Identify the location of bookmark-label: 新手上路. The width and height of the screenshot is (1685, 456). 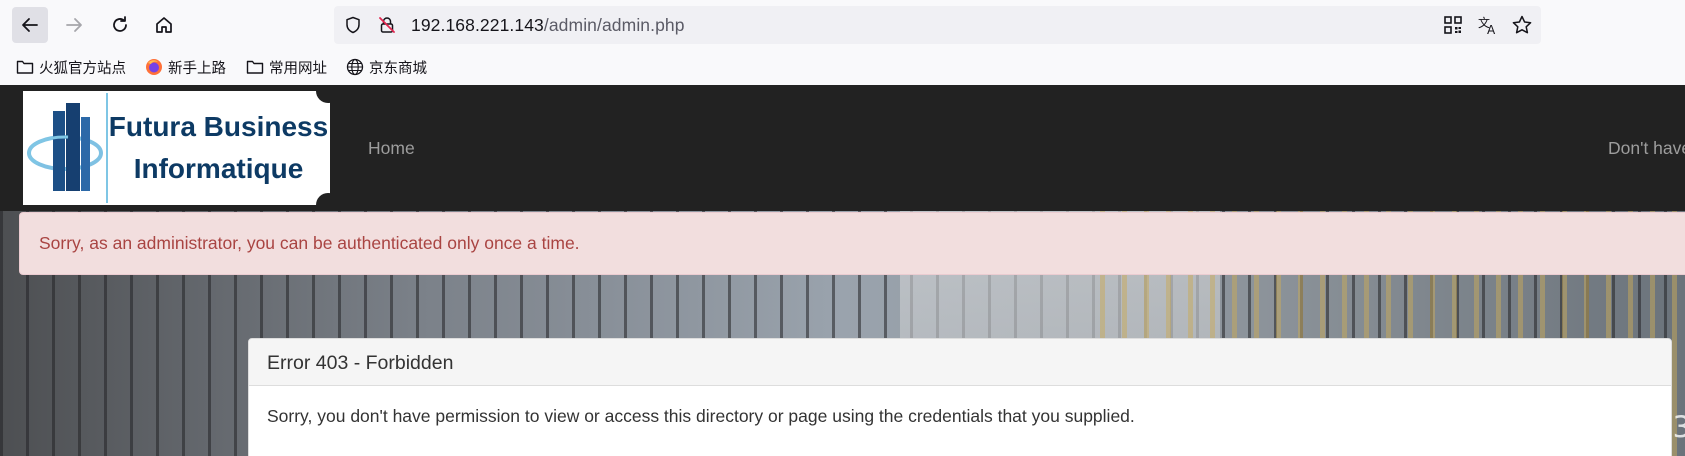
(197, 68).